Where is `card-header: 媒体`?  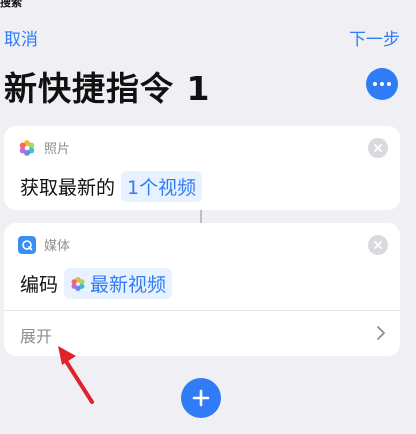
card-header: 媒体 is located at coordinates (44, 244).